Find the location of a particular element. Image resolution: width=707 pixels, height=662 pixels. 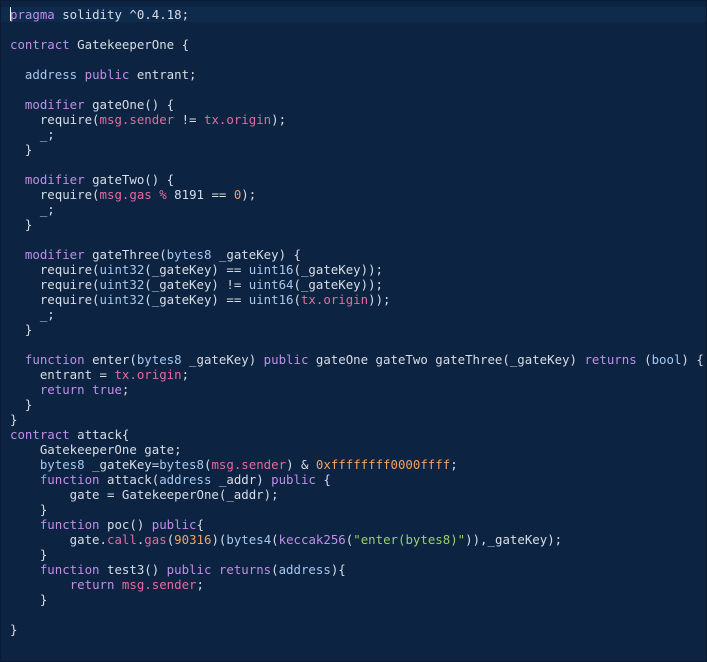

code-token: ) & is located at coordinates (301, 464).